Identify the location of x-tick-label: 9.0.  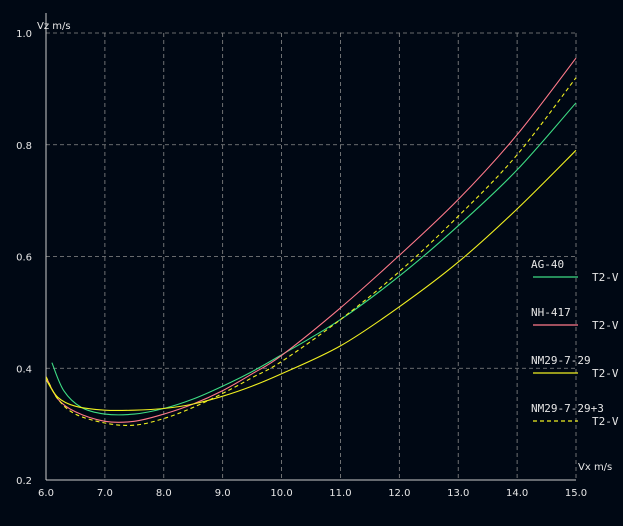
(223, 493).